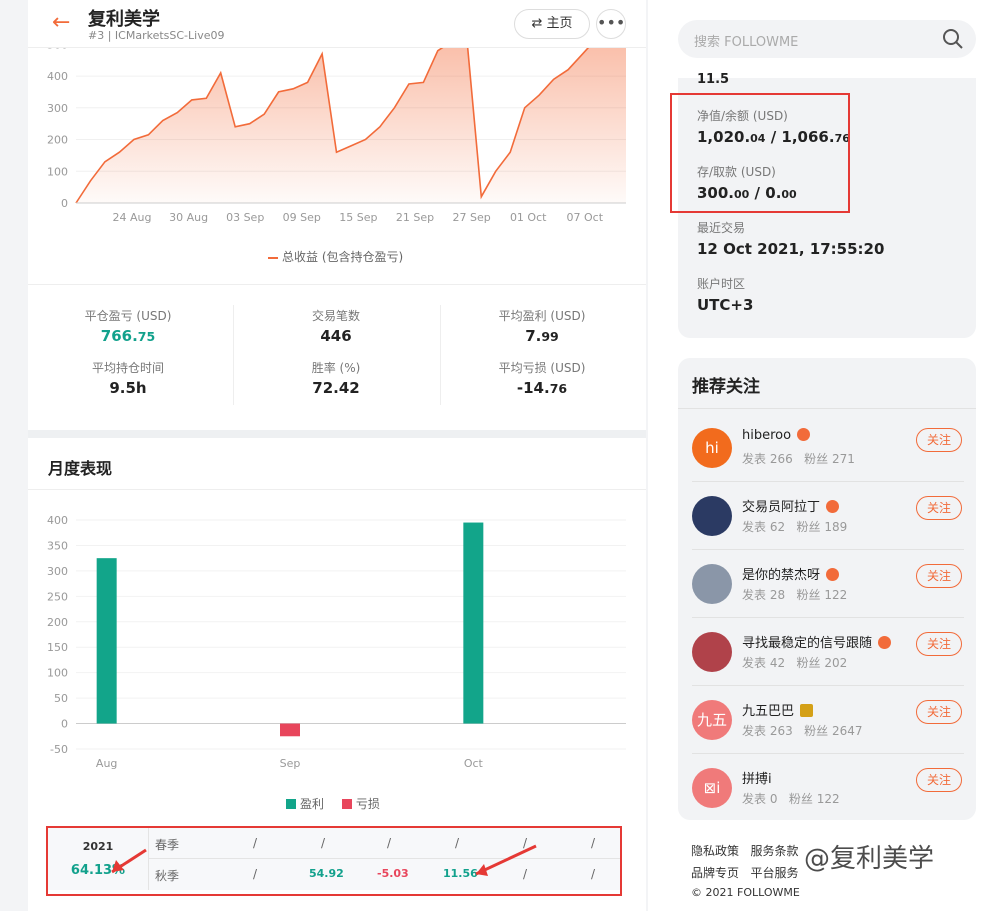  Describe the element at coordinates (245, 217) in the screenshot. I see `x-tick-label: 03 Sep` at that location.